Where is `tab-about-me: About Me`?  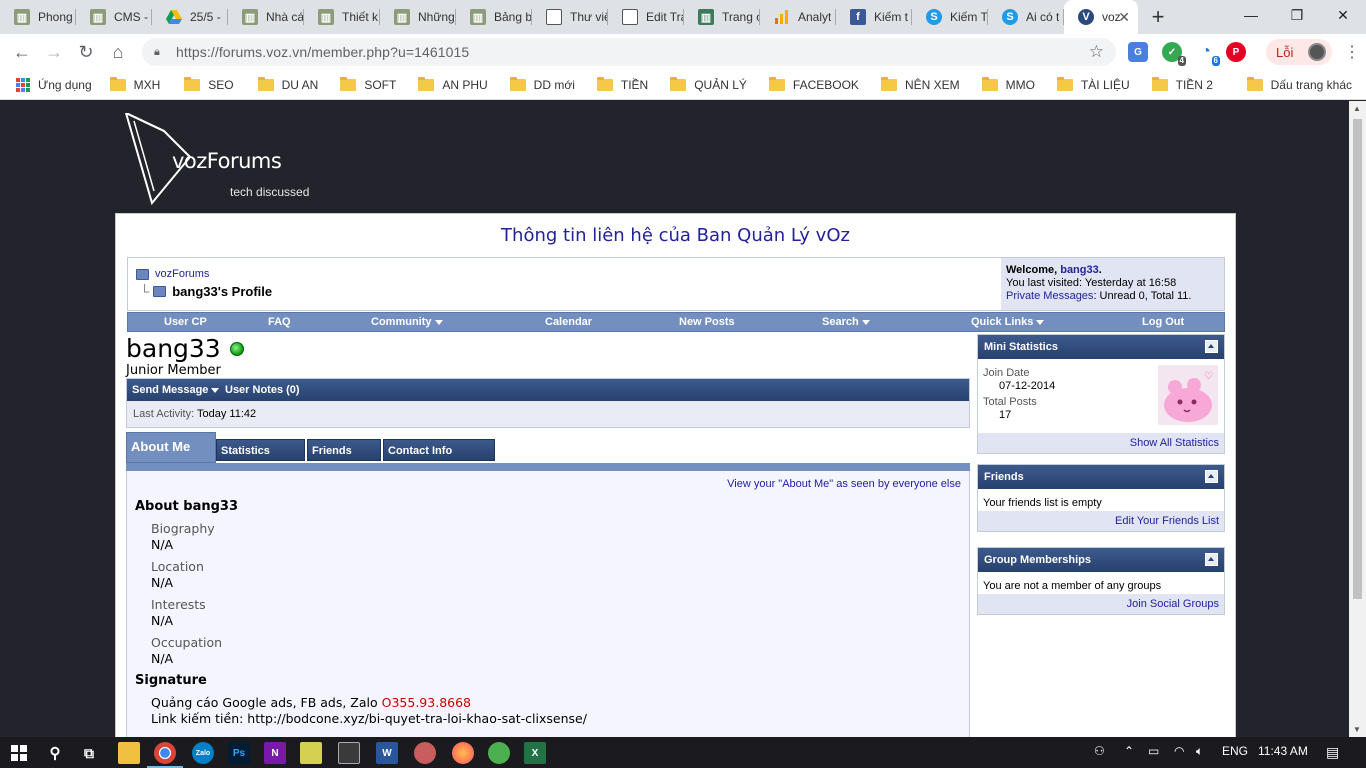 tab-about-me: About Me is located at coordinates (171, 447).